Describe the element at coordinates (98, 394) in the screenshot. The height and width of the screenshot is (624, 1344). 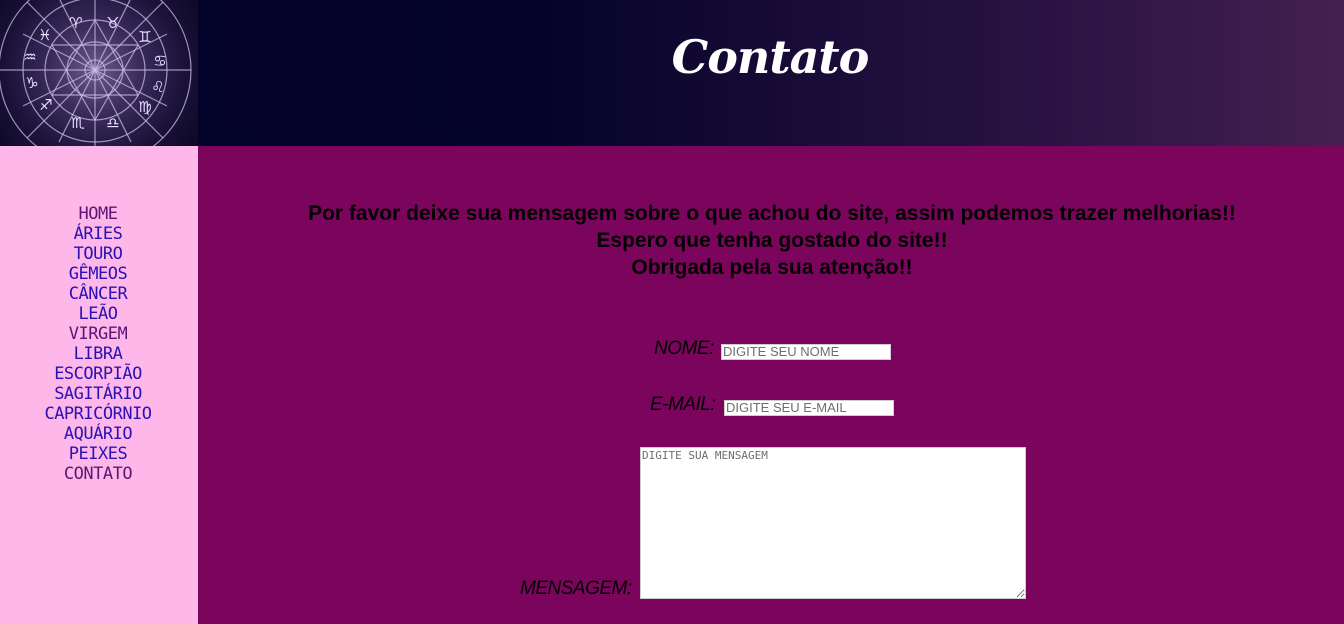
I see `nav-item-sagitario: SAGITÁRIO` at that location.